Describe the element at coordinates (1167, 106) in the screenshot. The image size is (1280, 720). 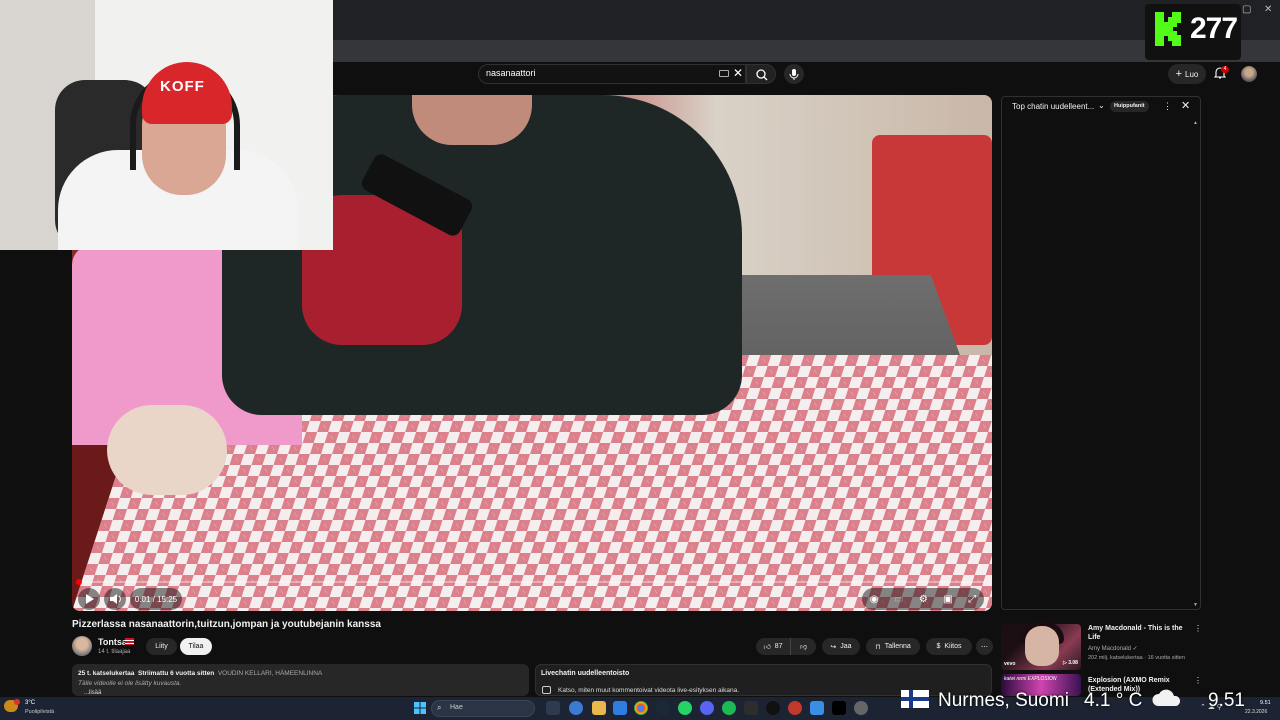
I see `chat-more-icon: ⋮` at that location.